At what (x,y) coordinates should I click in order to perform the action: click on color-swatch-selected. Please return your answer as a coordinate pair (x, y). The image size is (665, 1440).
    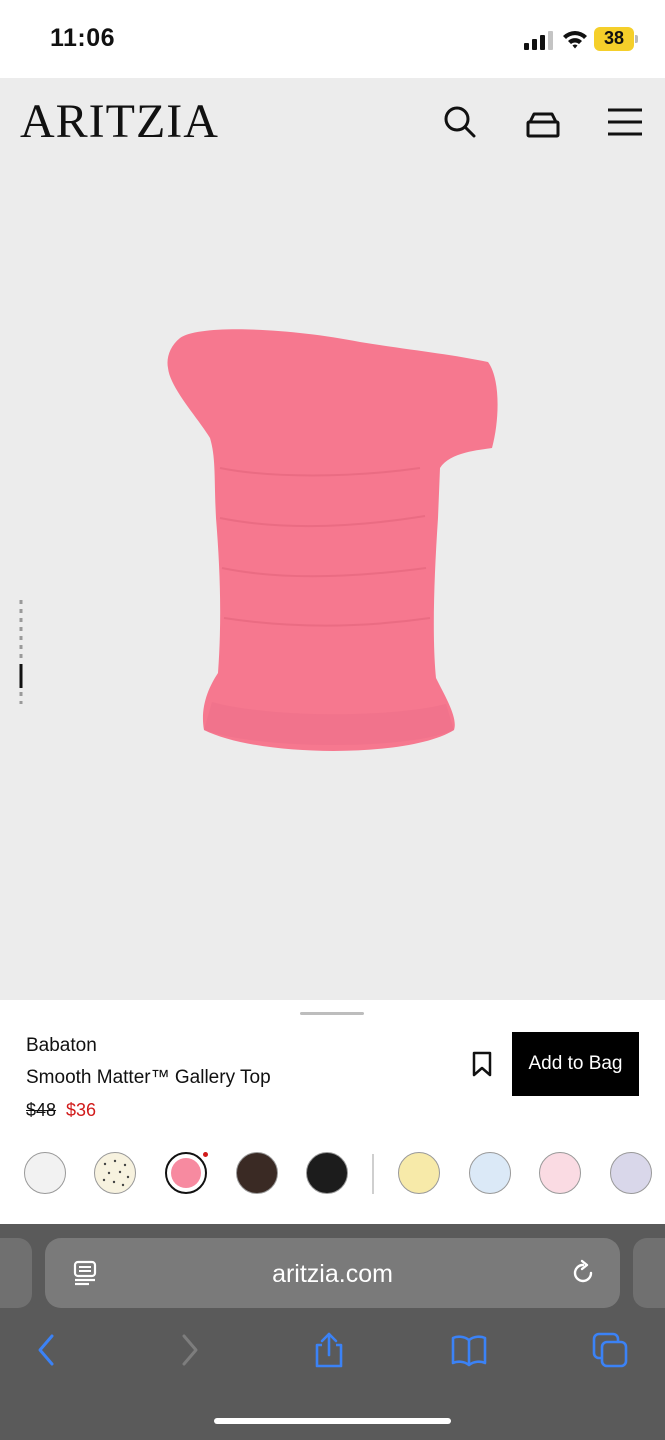
    Looking at the image, I should click on (186, 1173).